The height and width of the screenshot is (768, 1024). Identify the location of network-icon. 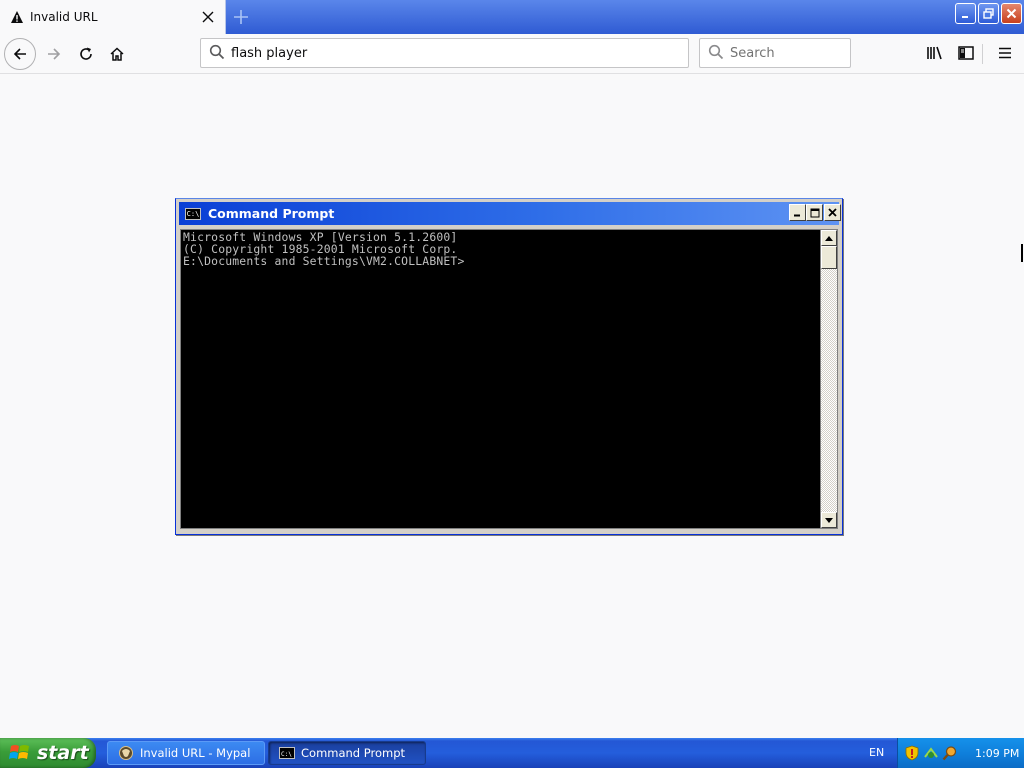
(931, 753).